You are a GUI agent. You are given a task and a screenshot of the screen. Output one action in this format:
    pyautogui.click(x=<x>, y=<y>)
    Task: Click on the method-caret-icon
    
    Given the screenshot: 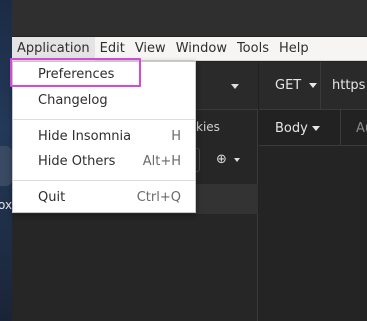 What is the action you would take?
    pyautogui.click(x=313, y=85)
    